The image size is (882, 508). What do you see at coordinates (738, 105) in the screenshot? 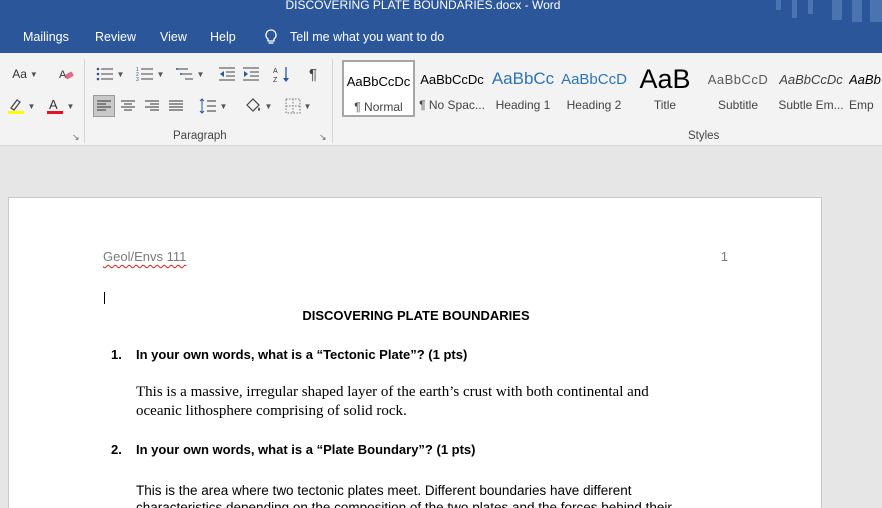
I see `style-label: Subtitle` at bounding box center [738, 105].